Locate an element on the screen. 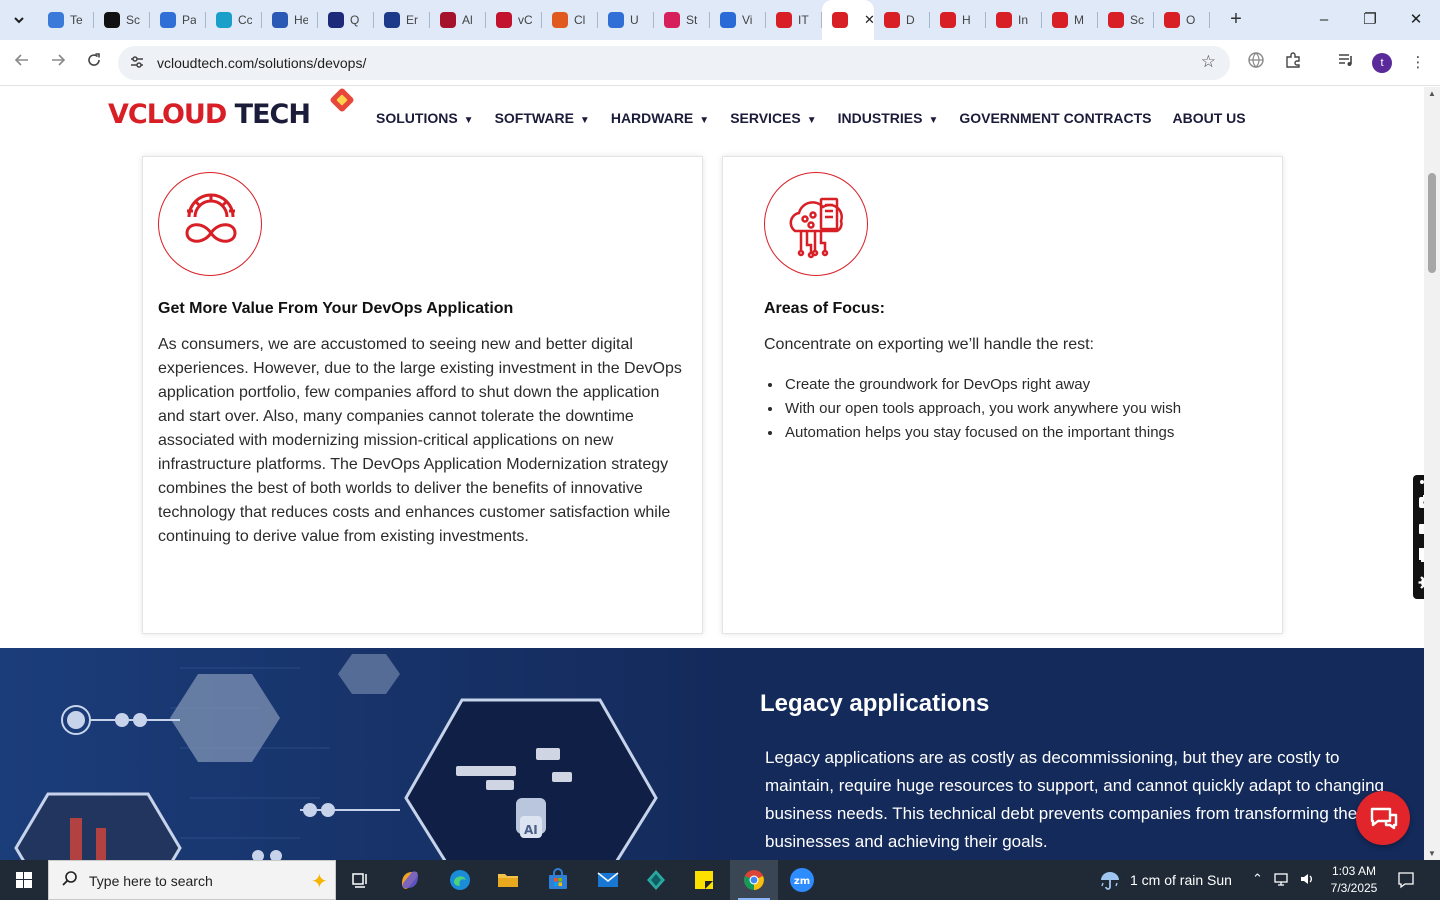 The height and width of the screenshot is (905, 1440). system-clock: 1:03 AM 7/3/2025 is located at coordinates (1354, 880).